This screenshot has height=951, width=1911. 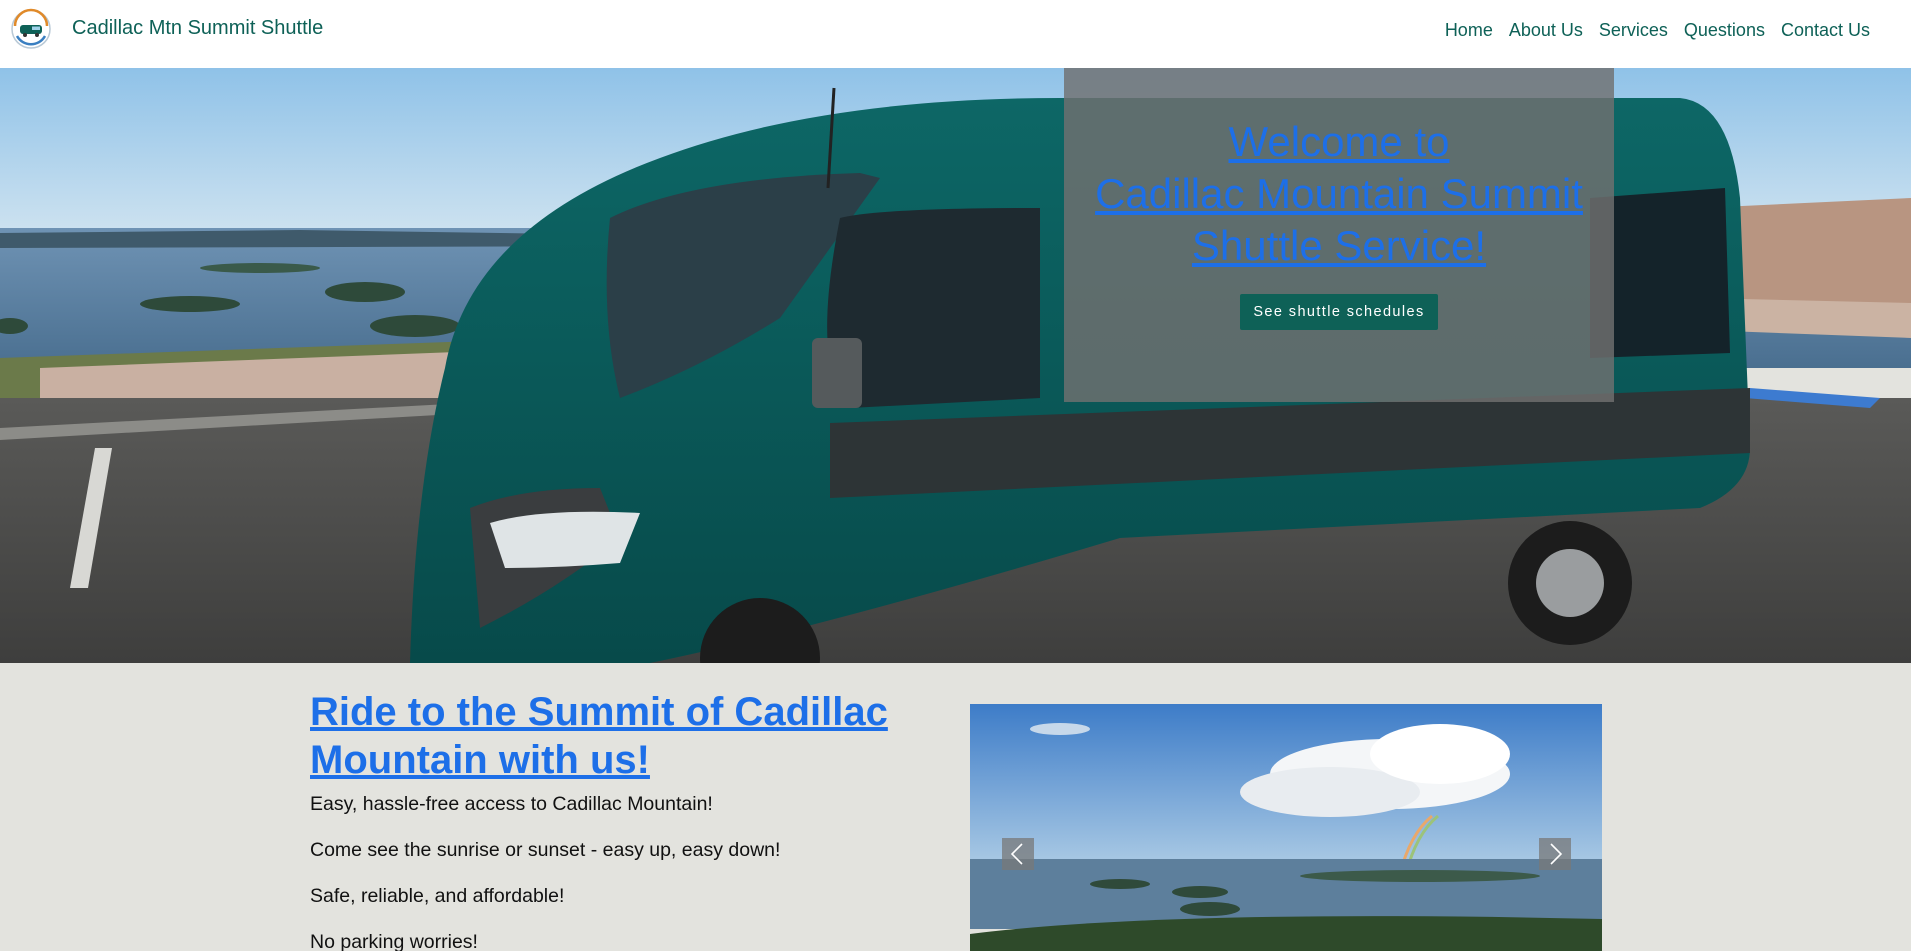 What do you see at coordinates (1469, 30) in the screenshot?
I see `nav-home: Home` at bounding box center [1469, 30].